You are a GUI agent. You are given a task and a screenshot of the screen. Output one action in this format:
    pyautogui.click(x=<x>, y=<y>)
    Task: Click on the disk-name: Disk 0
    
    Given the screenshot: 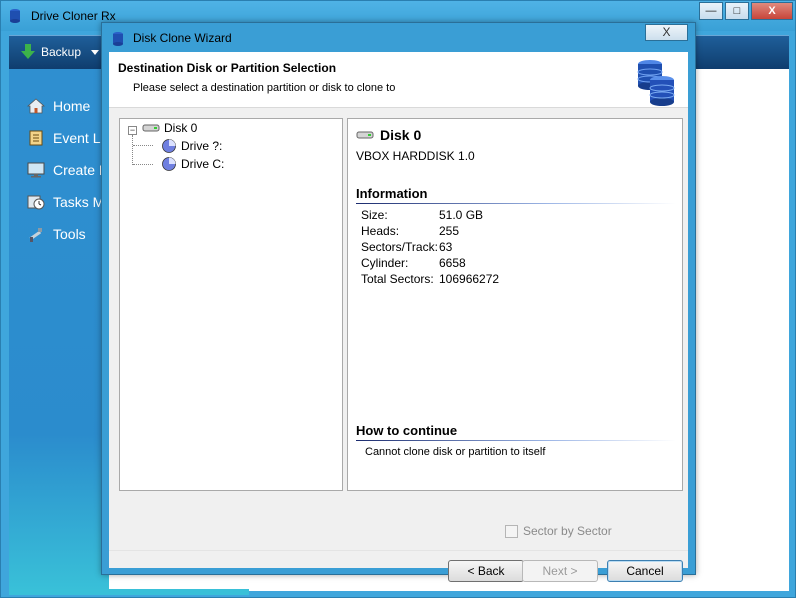 What is the action you would take?
    pyautogui.click(x=401, y=135)
    